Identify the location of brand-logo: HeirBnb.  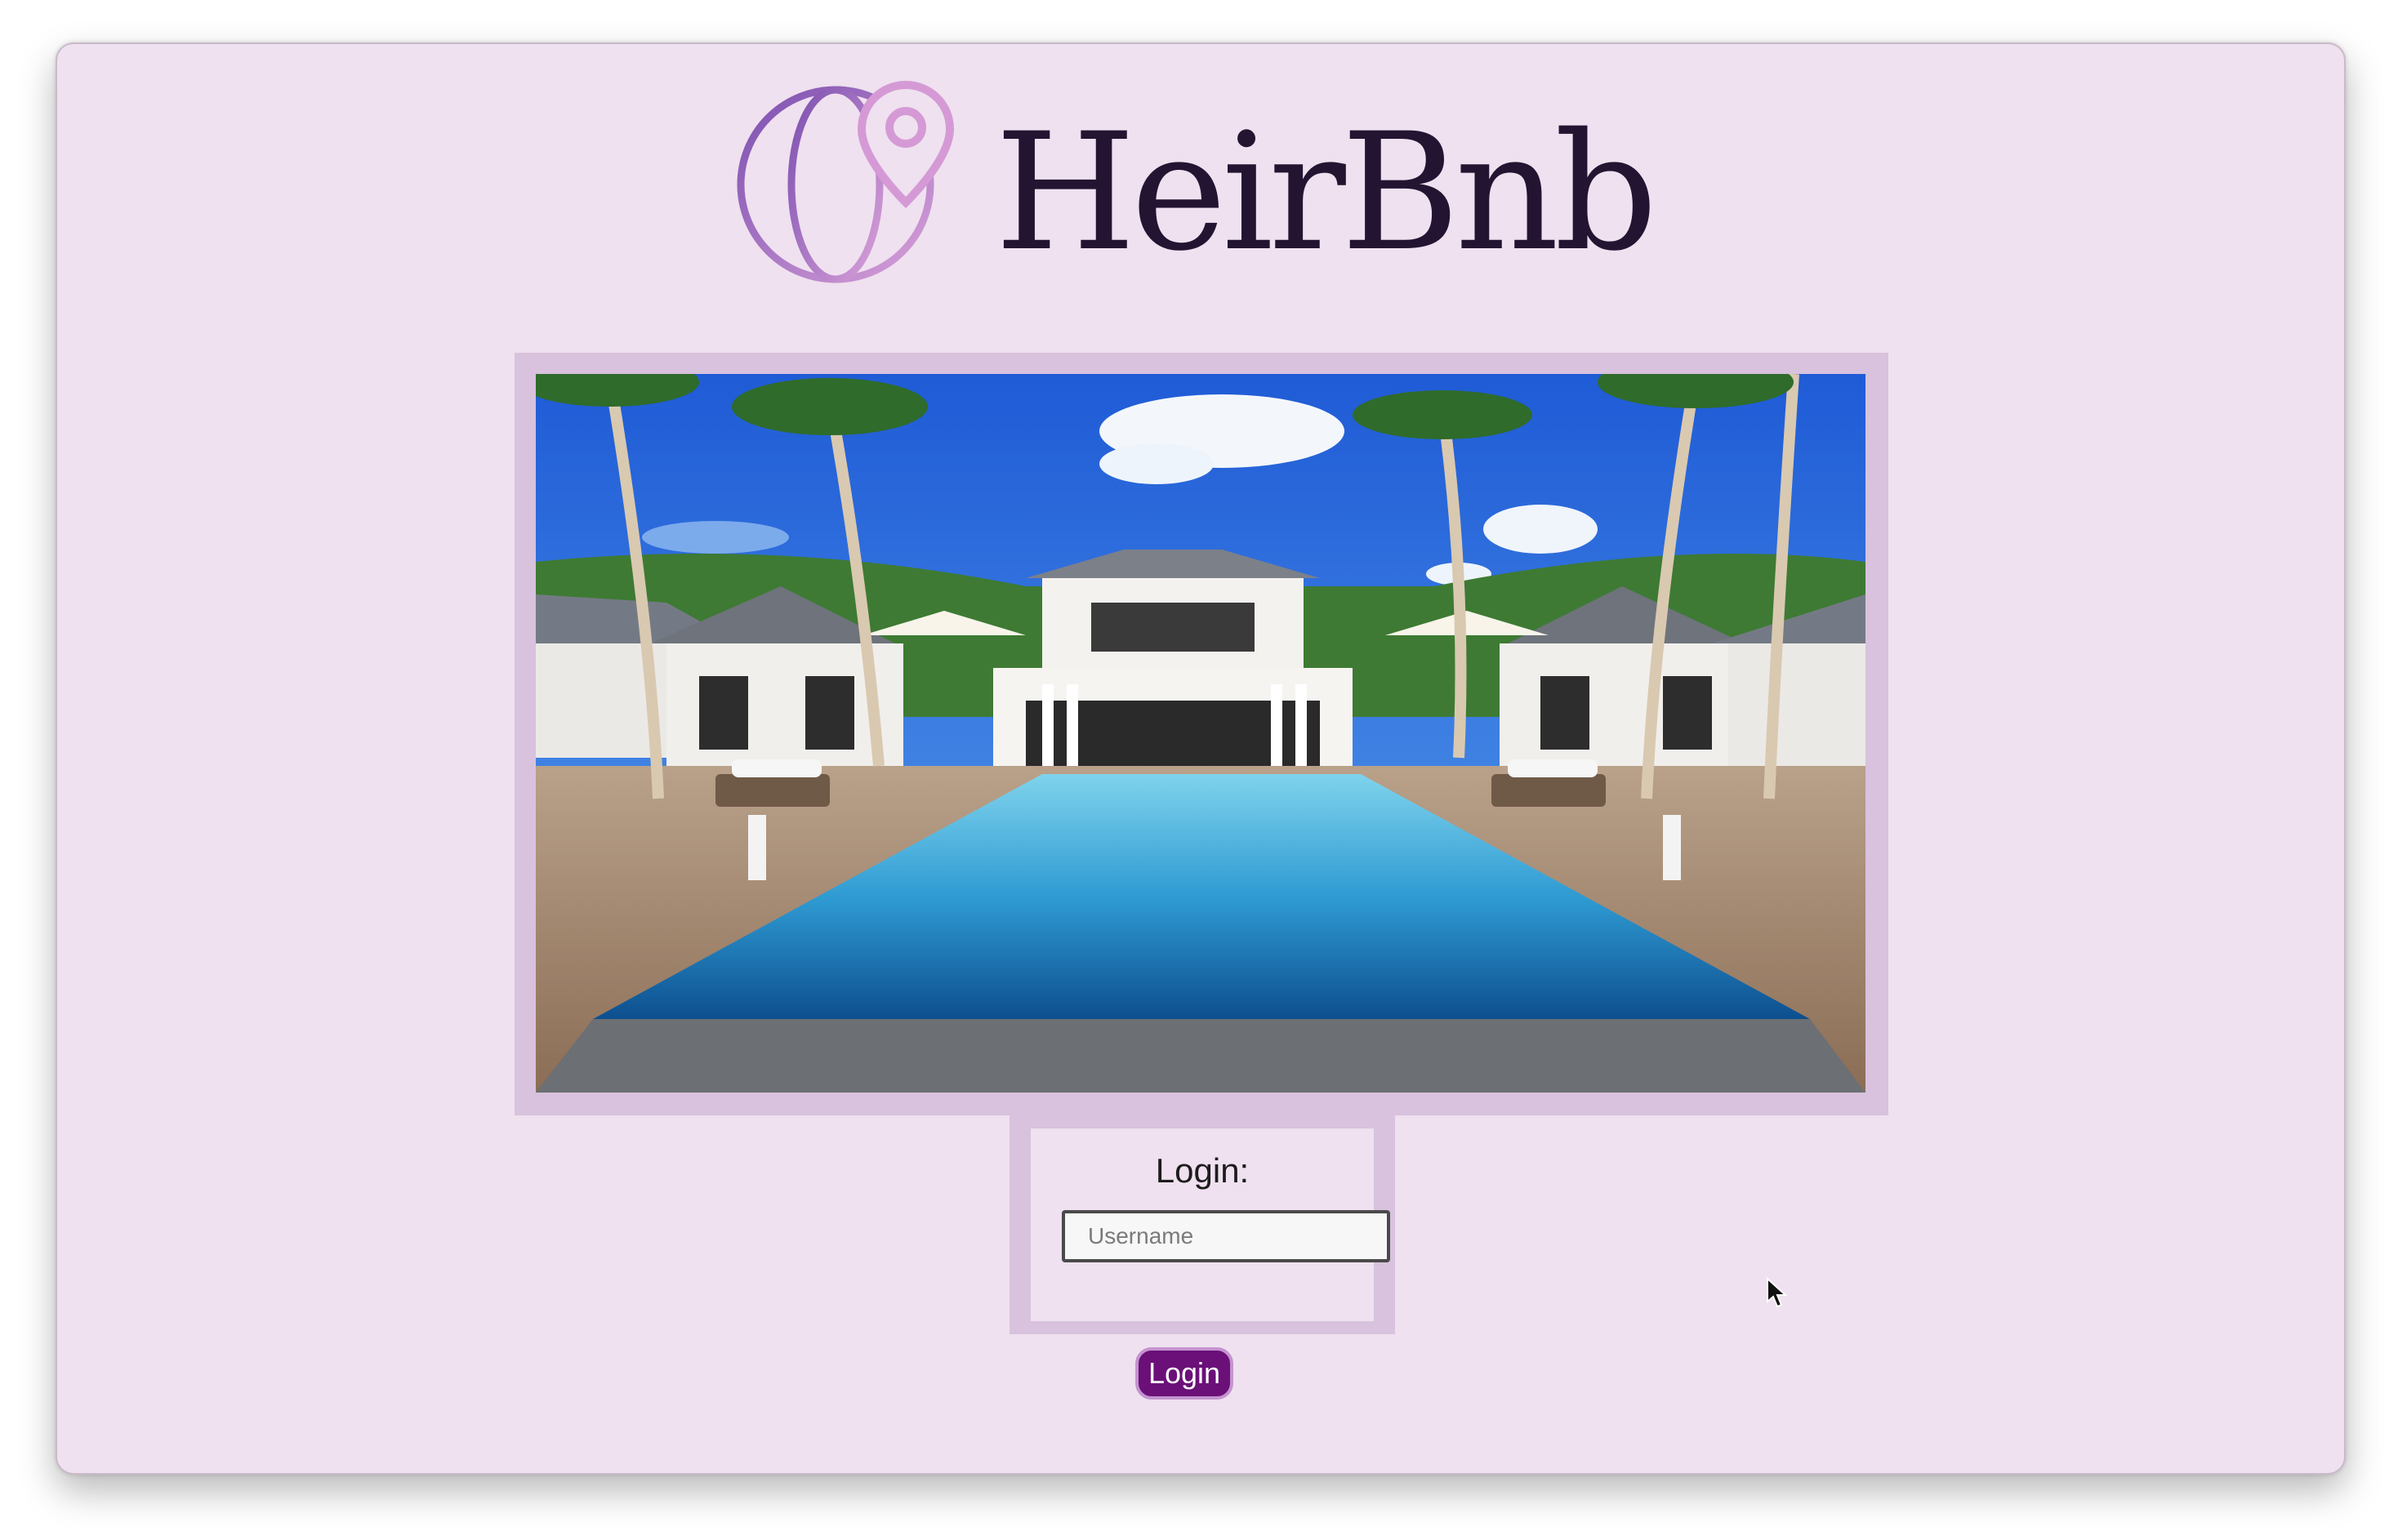
(1221, 184).